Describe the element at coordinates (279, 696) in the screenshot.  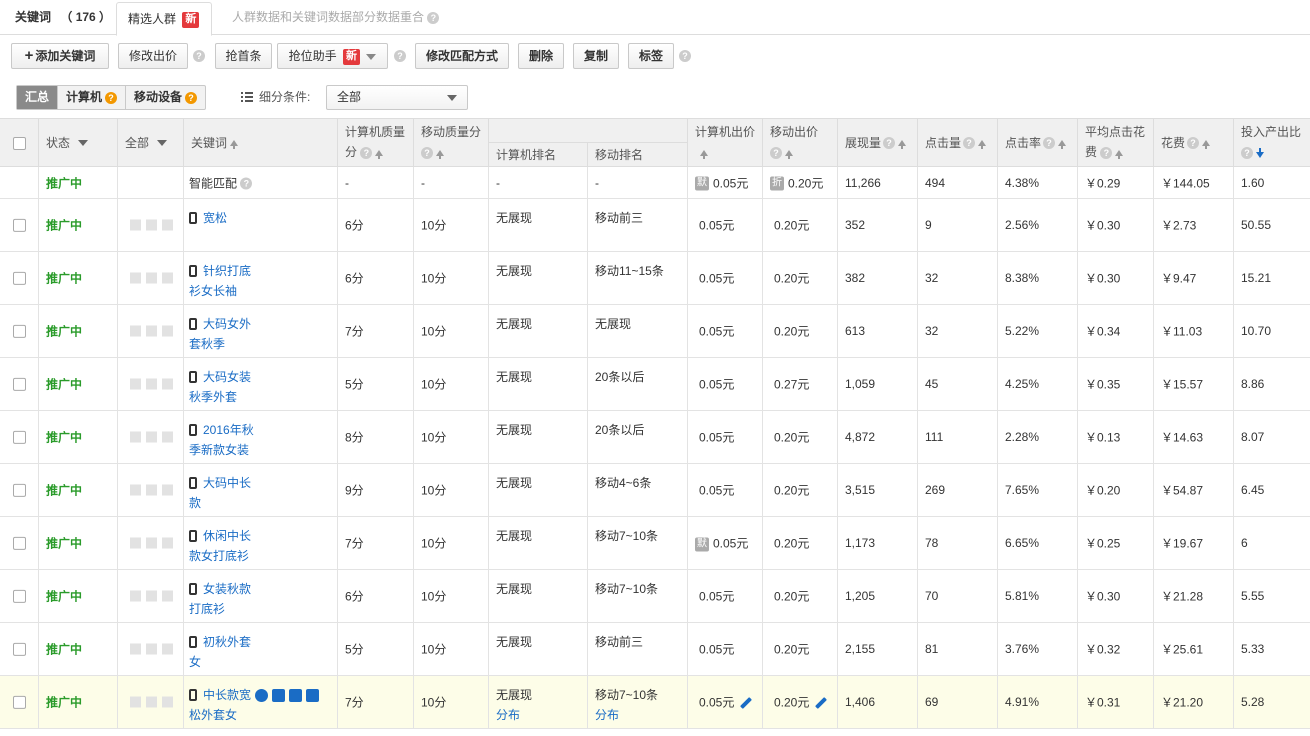
I see `report-icon` at that location.